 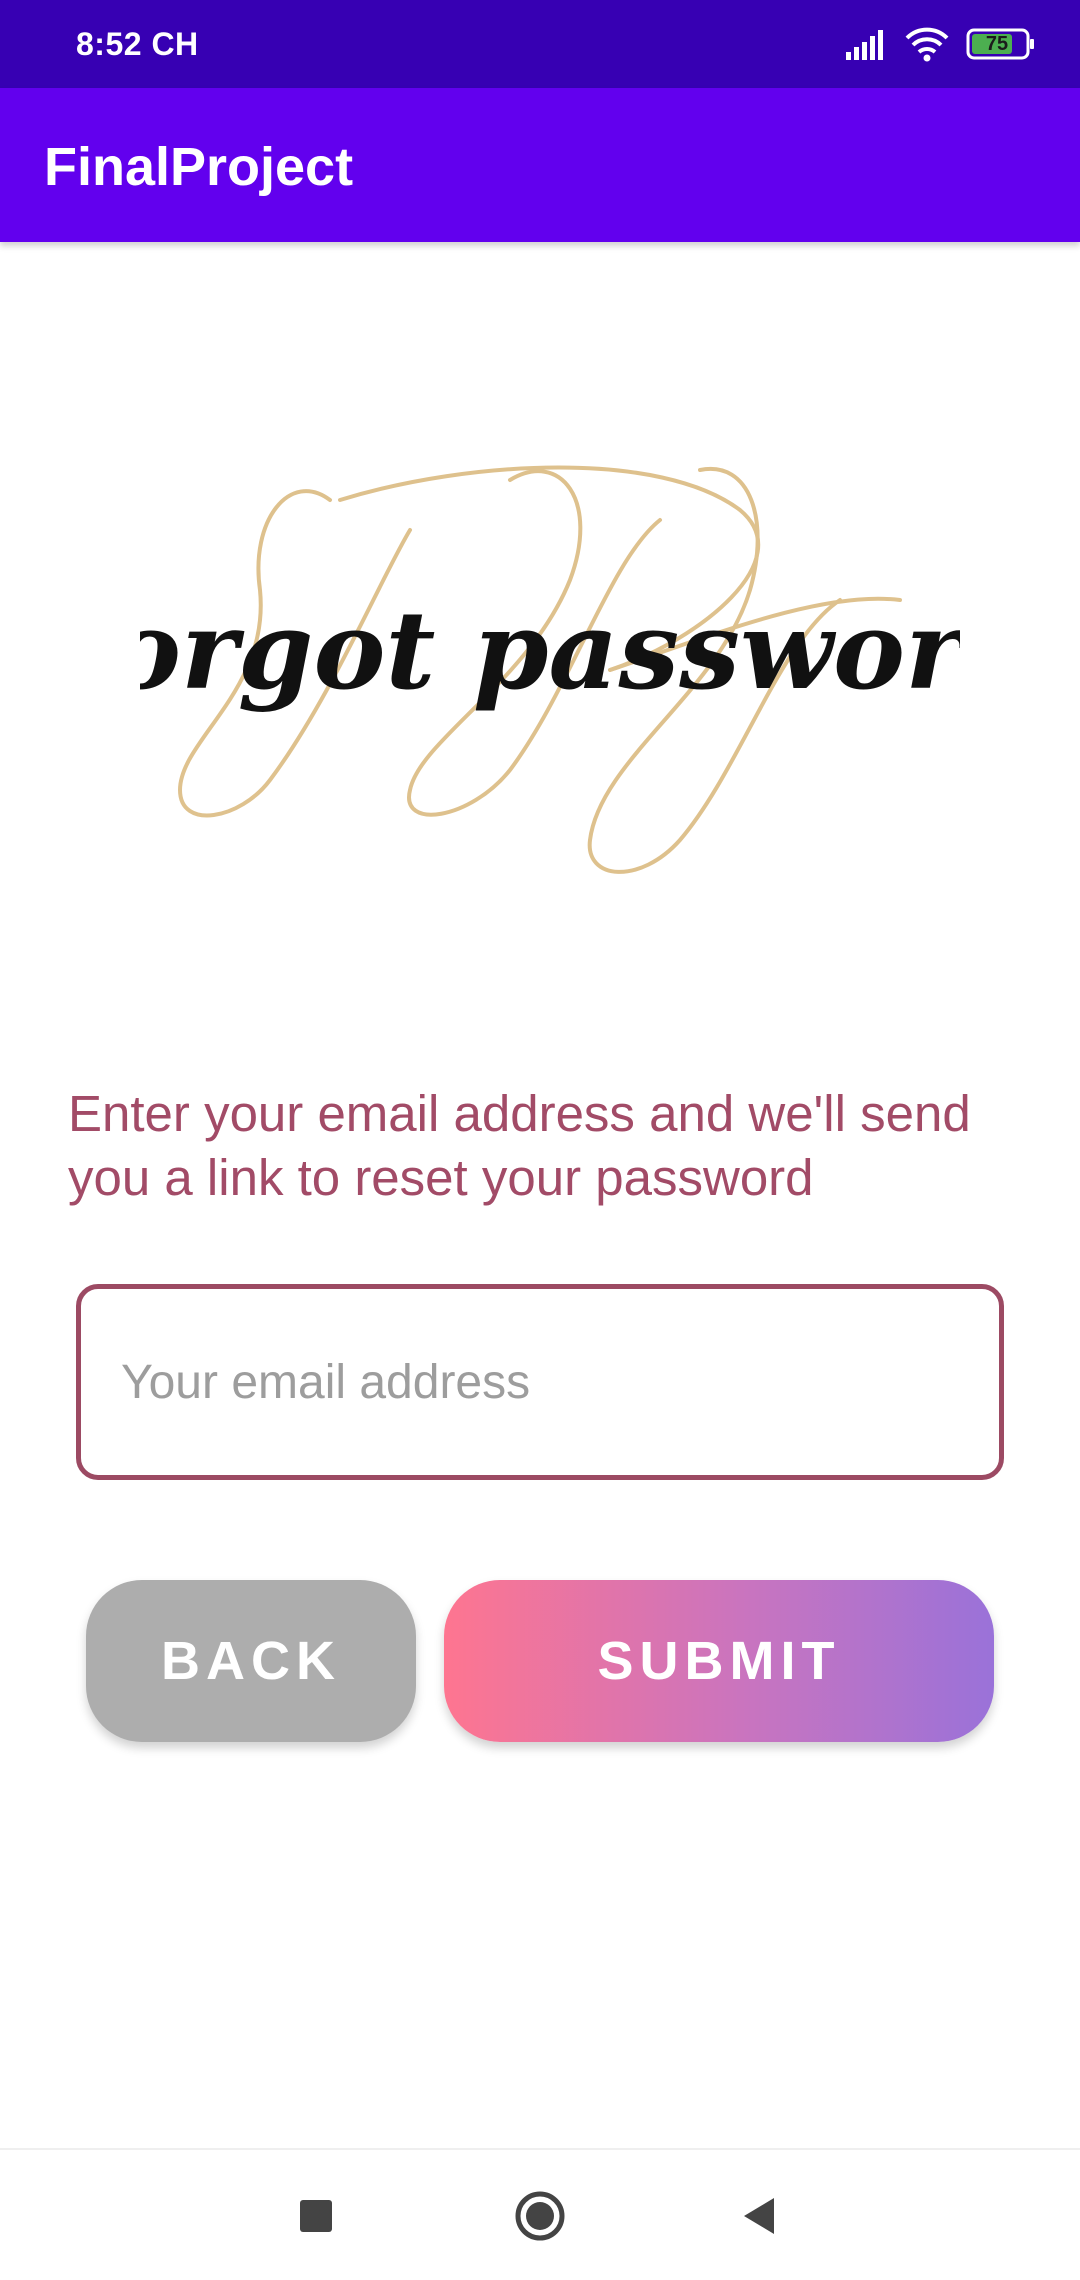 I want to click on email-field-container, so click(x=540, y=1382).